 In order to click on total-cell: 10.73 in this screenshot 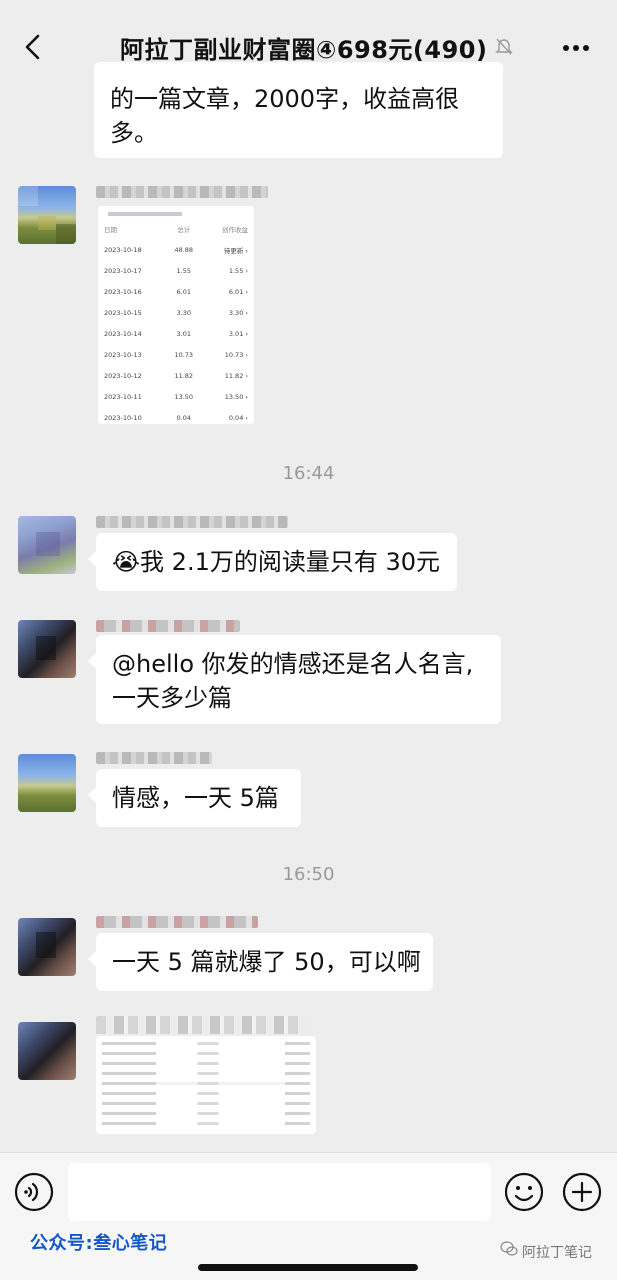, I will do `click(184, 354)`.